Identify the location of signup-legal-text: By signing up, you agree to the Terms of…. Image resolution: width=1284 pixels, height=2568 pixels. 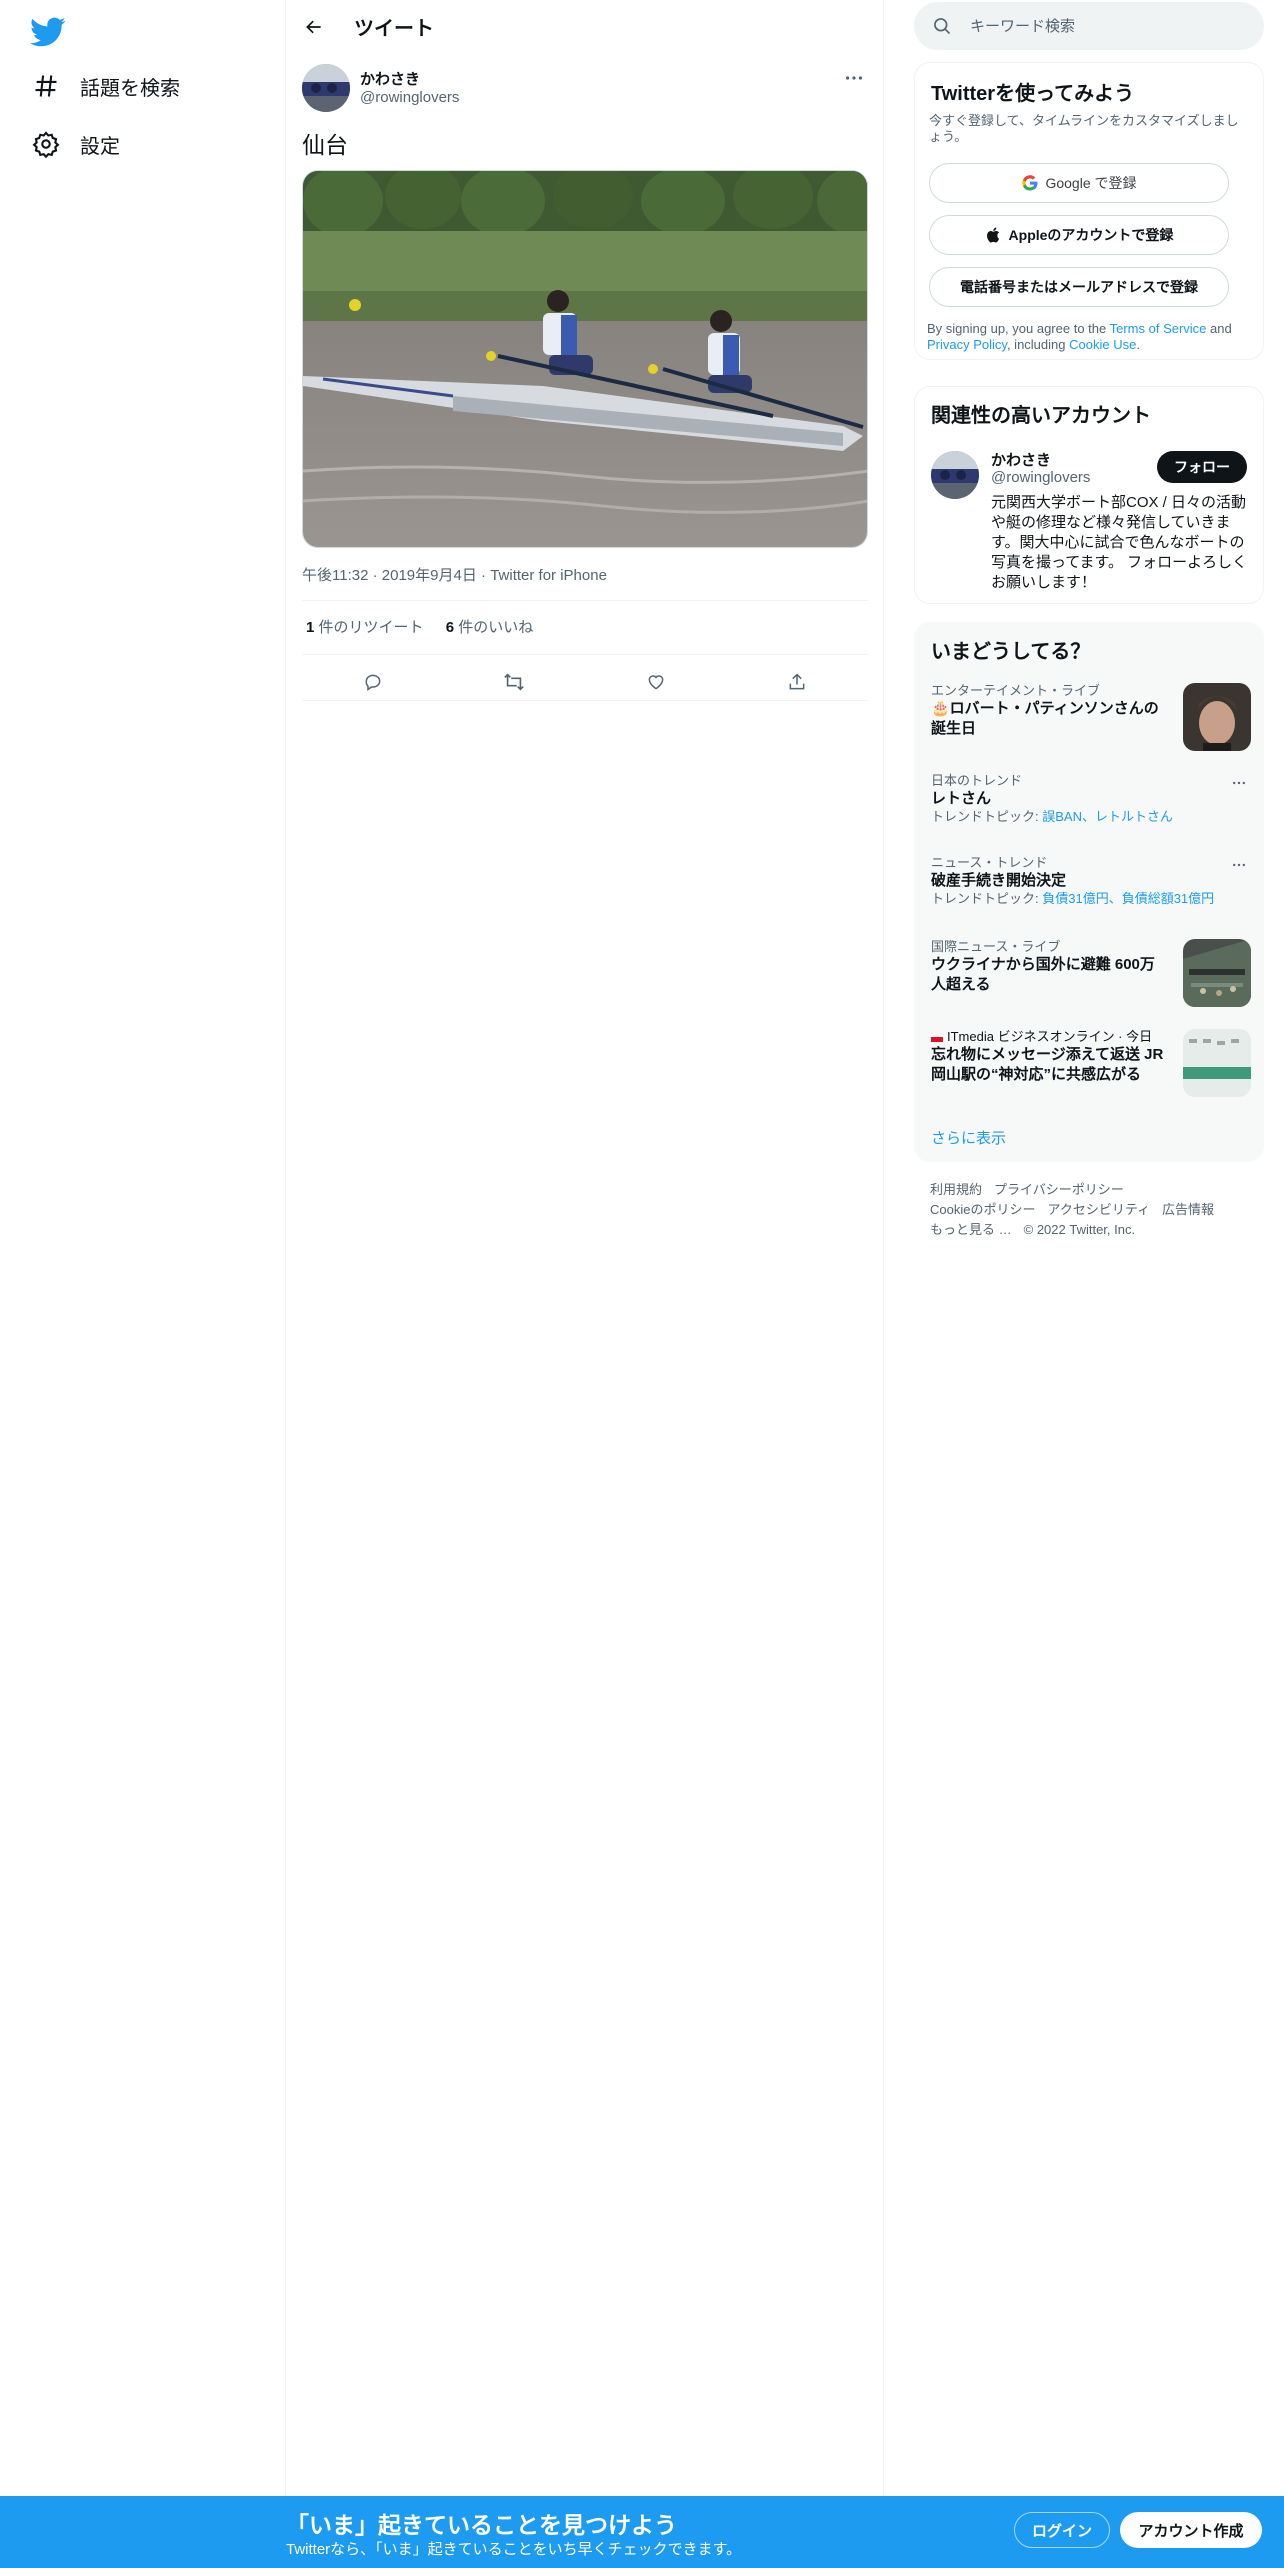
(1090, 337).